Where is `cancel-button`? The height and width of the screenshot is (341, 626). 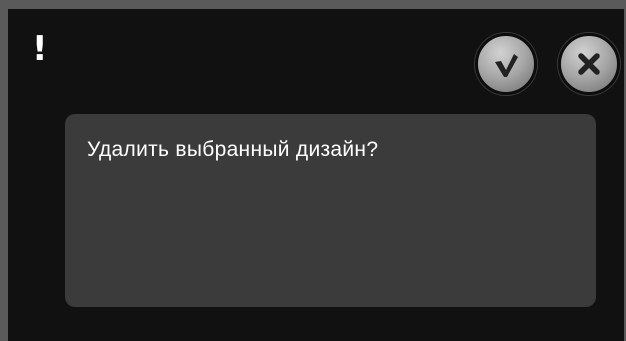 cancel-button is located at coordinates (589, 64).